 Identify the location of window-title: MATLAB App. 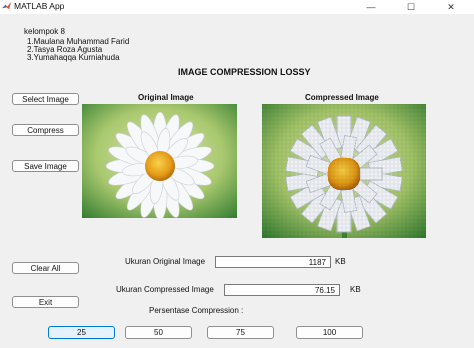
(39, 6).